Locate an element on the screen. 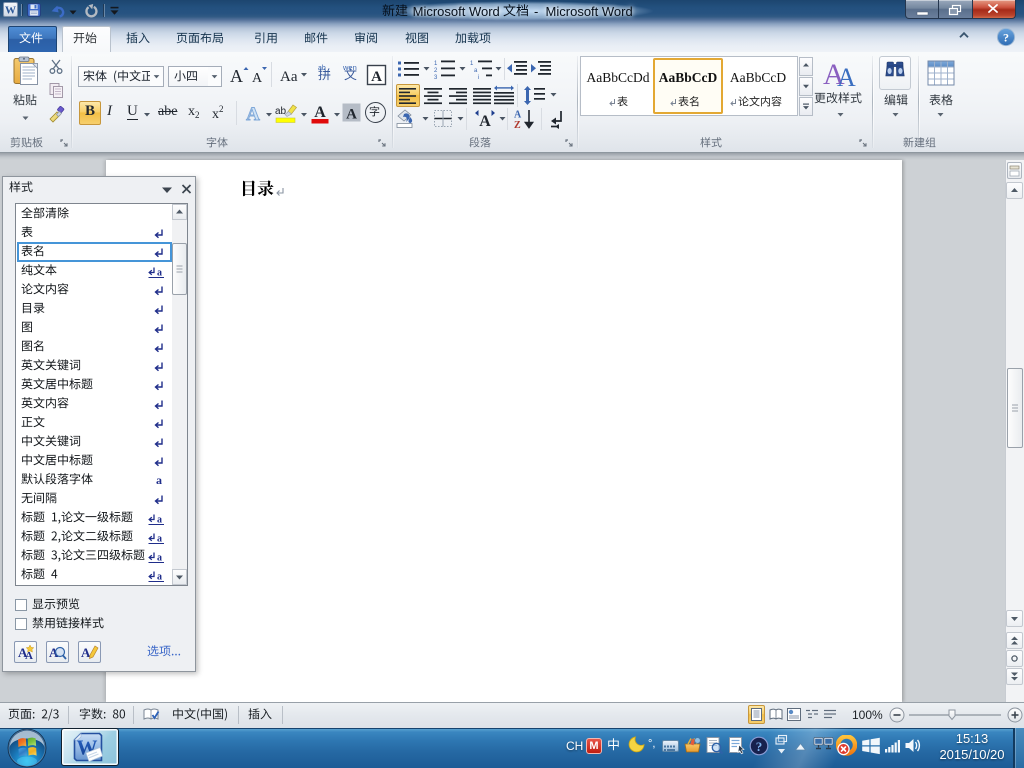 The height and width of the screenshot is (768, 1024). svg-text: Aa is located at coordinates (289, 77).